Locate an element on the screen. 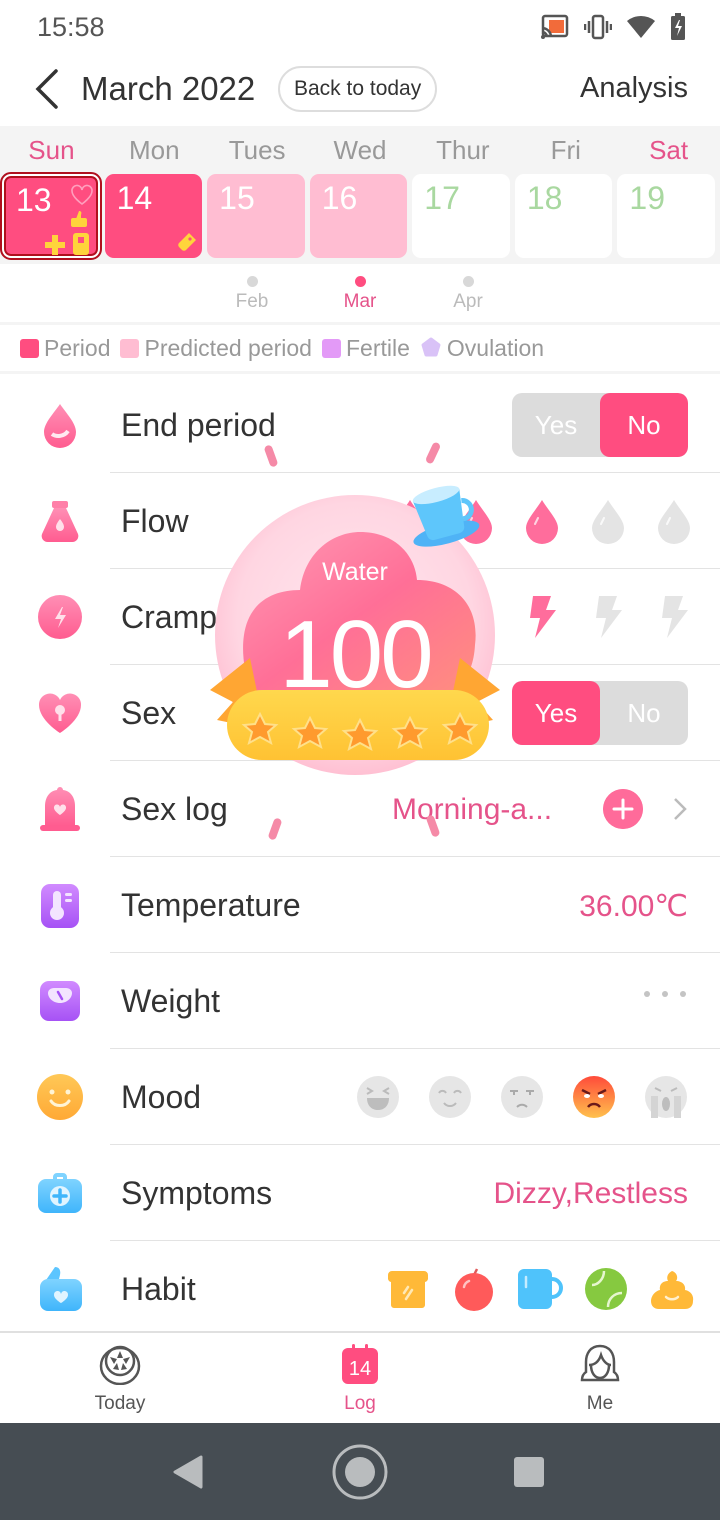  mood-crying is located at coordinates (666, 1097).